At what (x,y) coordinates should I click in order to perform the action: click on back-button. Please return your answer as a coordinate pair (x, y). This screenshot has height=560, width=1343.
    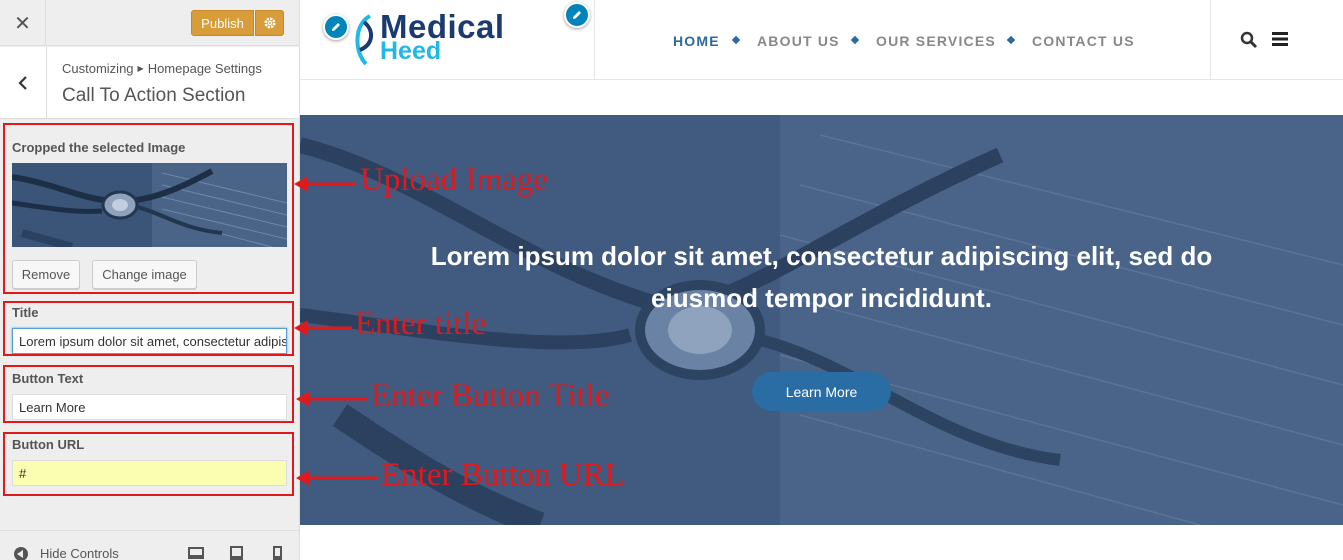
    Looking at the image, I should click on (23, 83).